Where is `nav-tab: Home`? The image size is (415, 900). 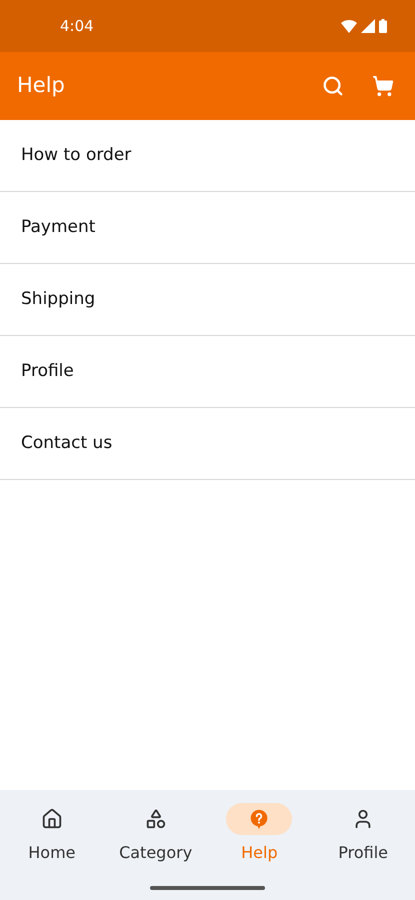 nav-tab: Home is located at coordinates (52, 834).